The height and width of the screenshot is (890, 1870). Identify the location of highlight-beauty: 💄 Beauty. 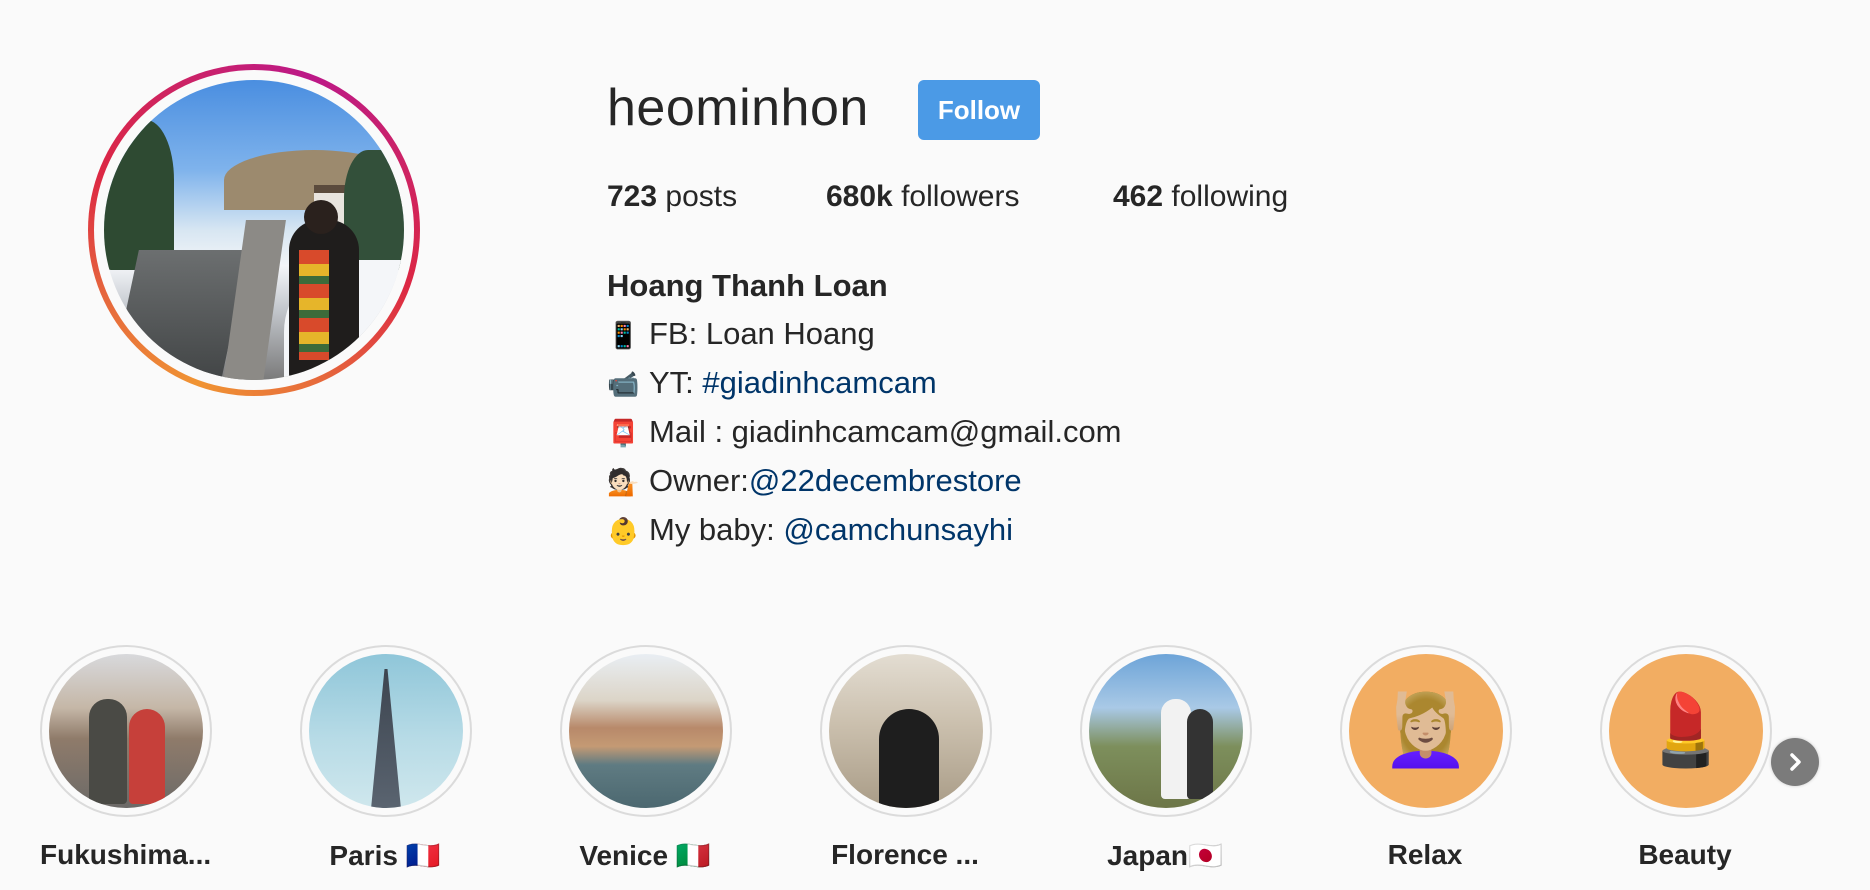
(1686, 758).